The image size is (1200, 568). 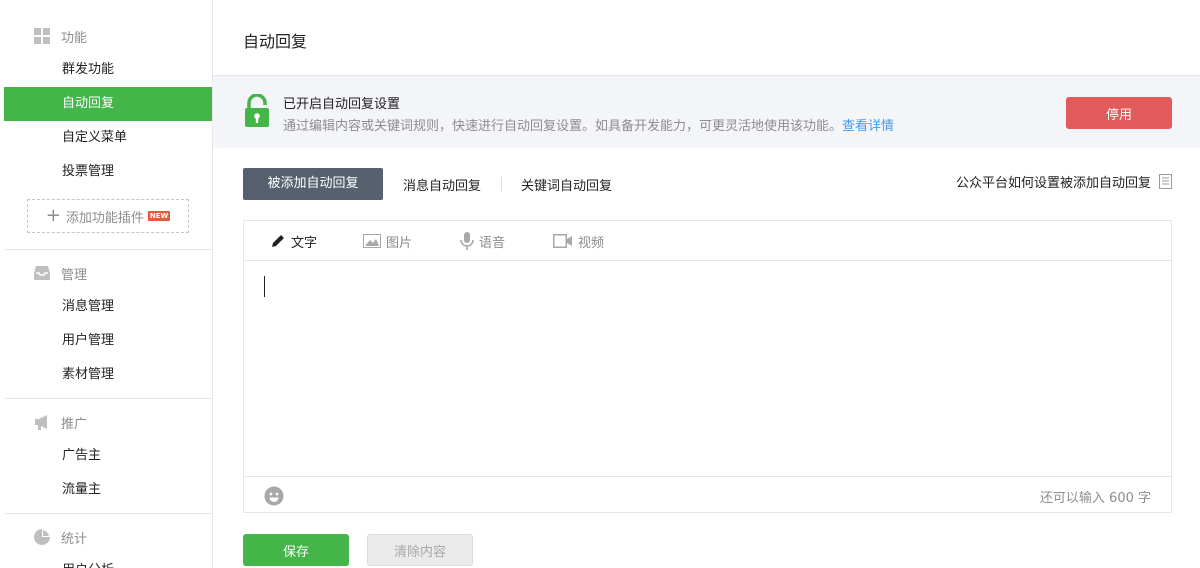 I want to click on tool-video-label: 视频, so click(x=591, y=243).